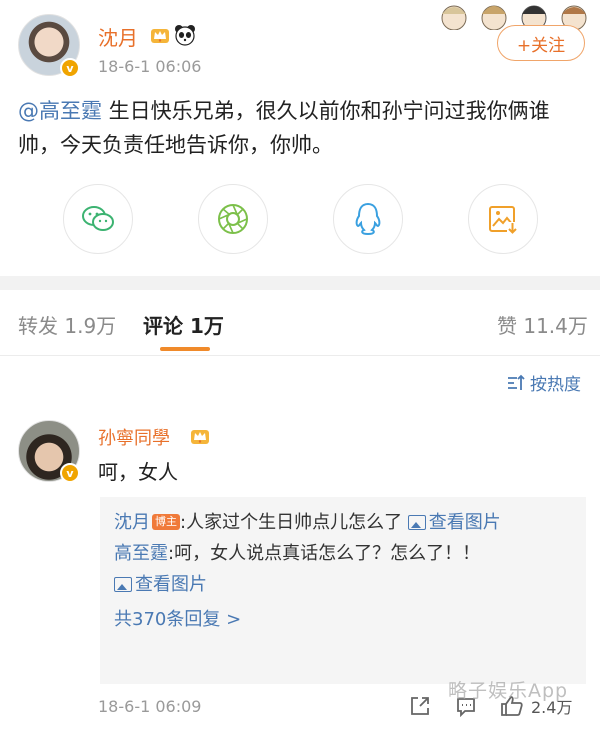 This screenshot has height=733, width=600. I want to click on wechat-icon, so click(98, 218).